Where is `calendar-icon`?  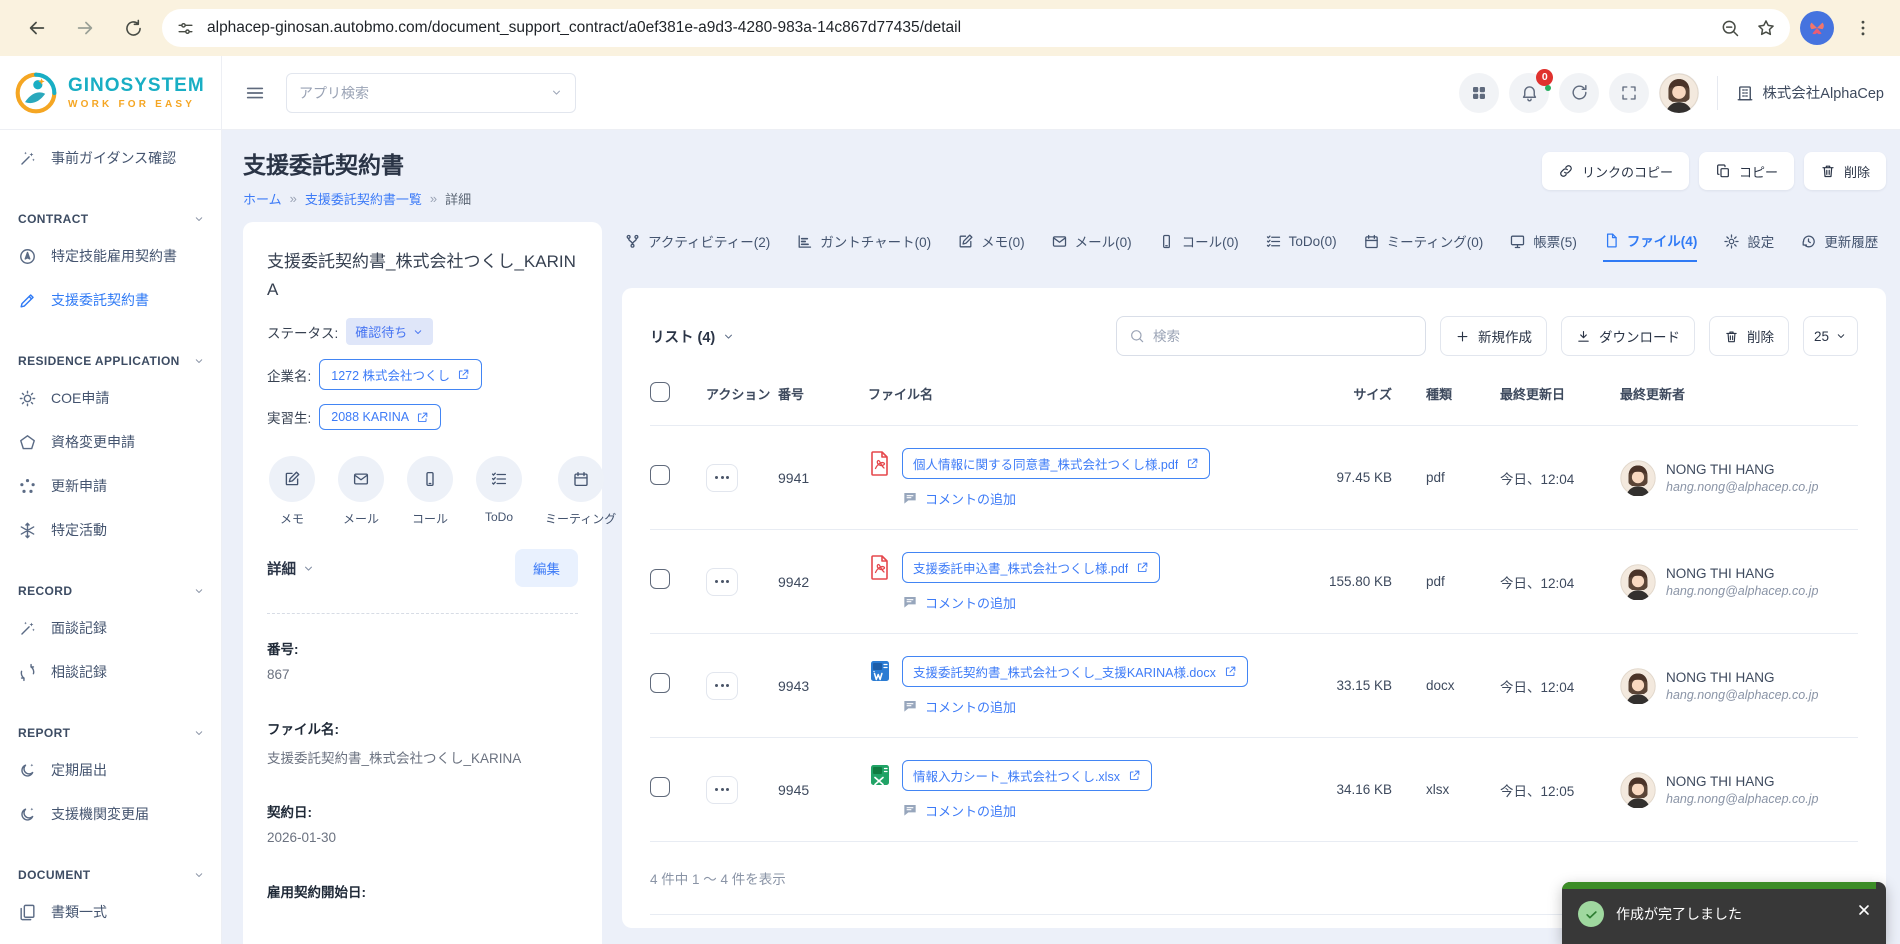
calendar-icon is located at coordinates (1371, 241).